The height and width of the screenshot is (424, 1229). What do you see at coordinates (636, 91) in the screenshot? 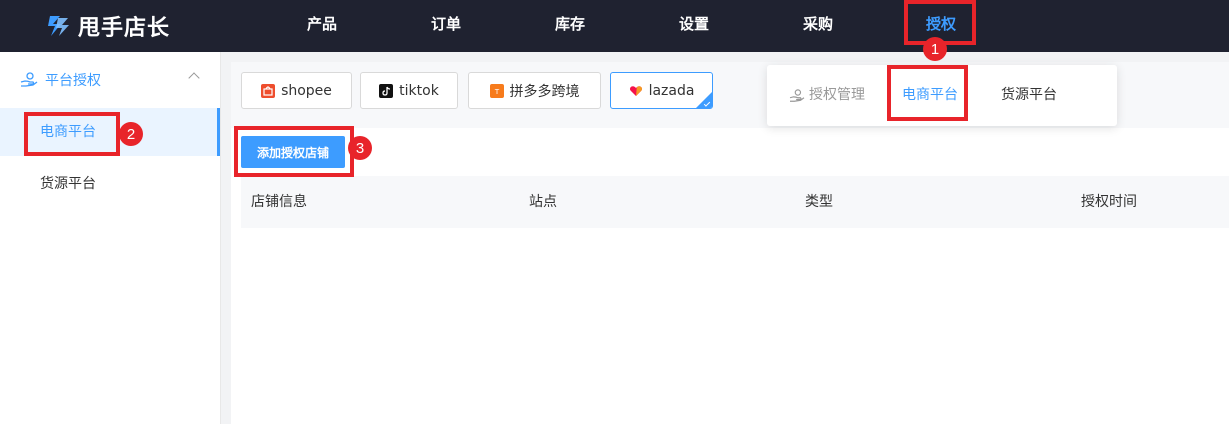
I see `lazada-icon` at bounding box center [636, 91].